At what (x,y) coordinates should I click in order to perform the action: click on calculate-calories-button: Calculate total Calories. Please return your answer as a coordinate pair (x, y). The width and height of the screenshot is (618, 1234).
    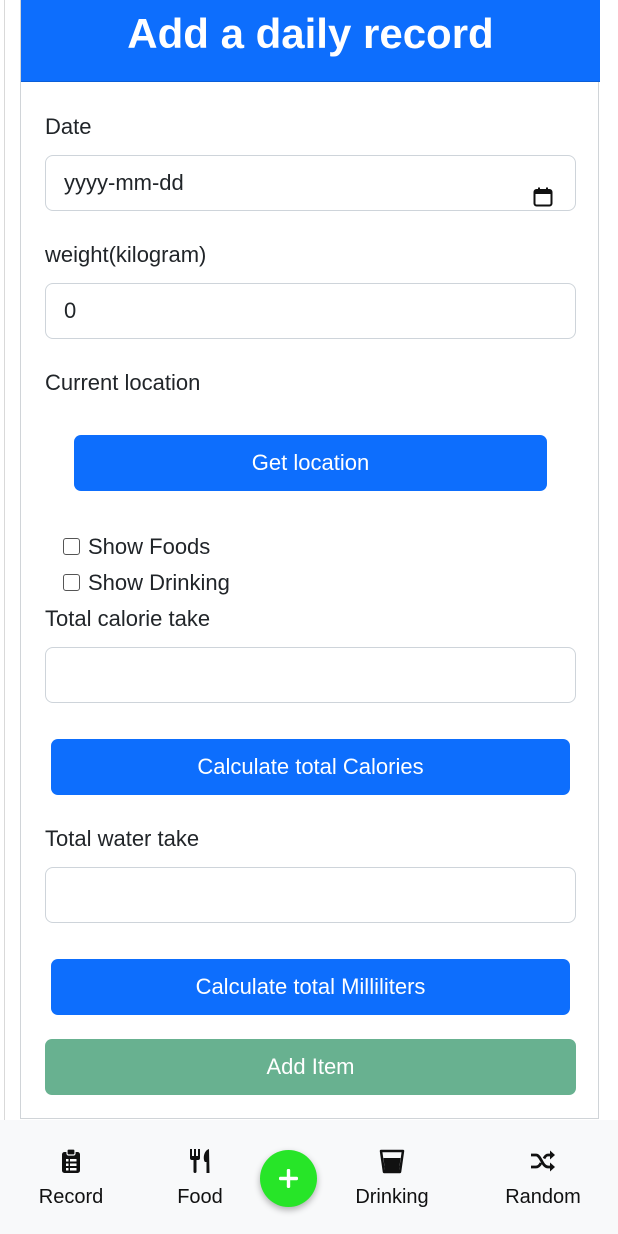
    Looking at the image, I should click on (310, 767).